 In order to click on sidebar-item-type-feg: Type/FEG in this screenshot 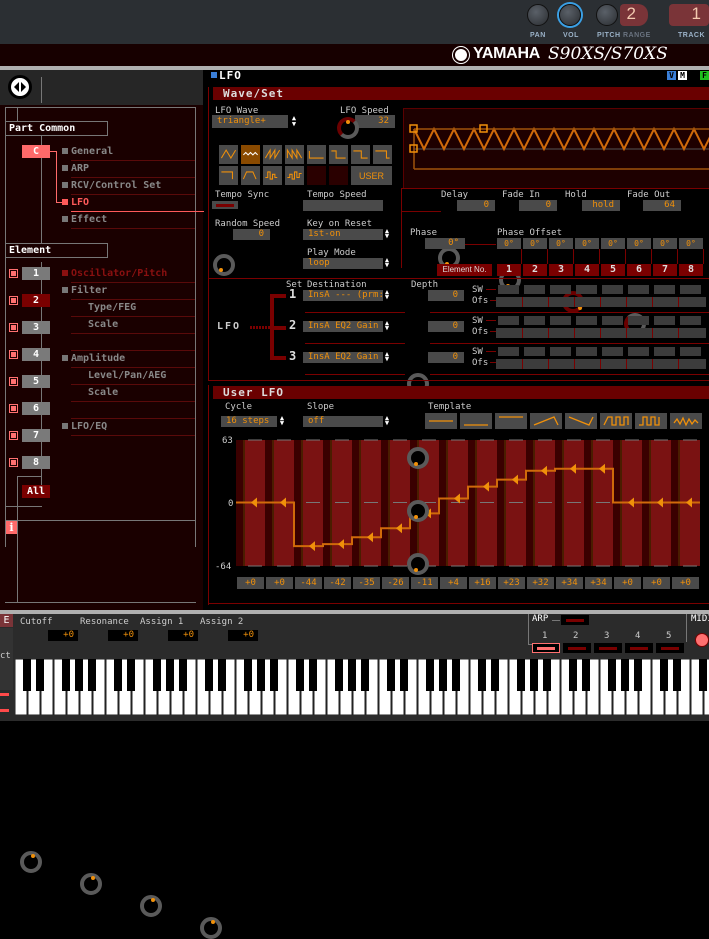, I will do `click(112, 307)`.